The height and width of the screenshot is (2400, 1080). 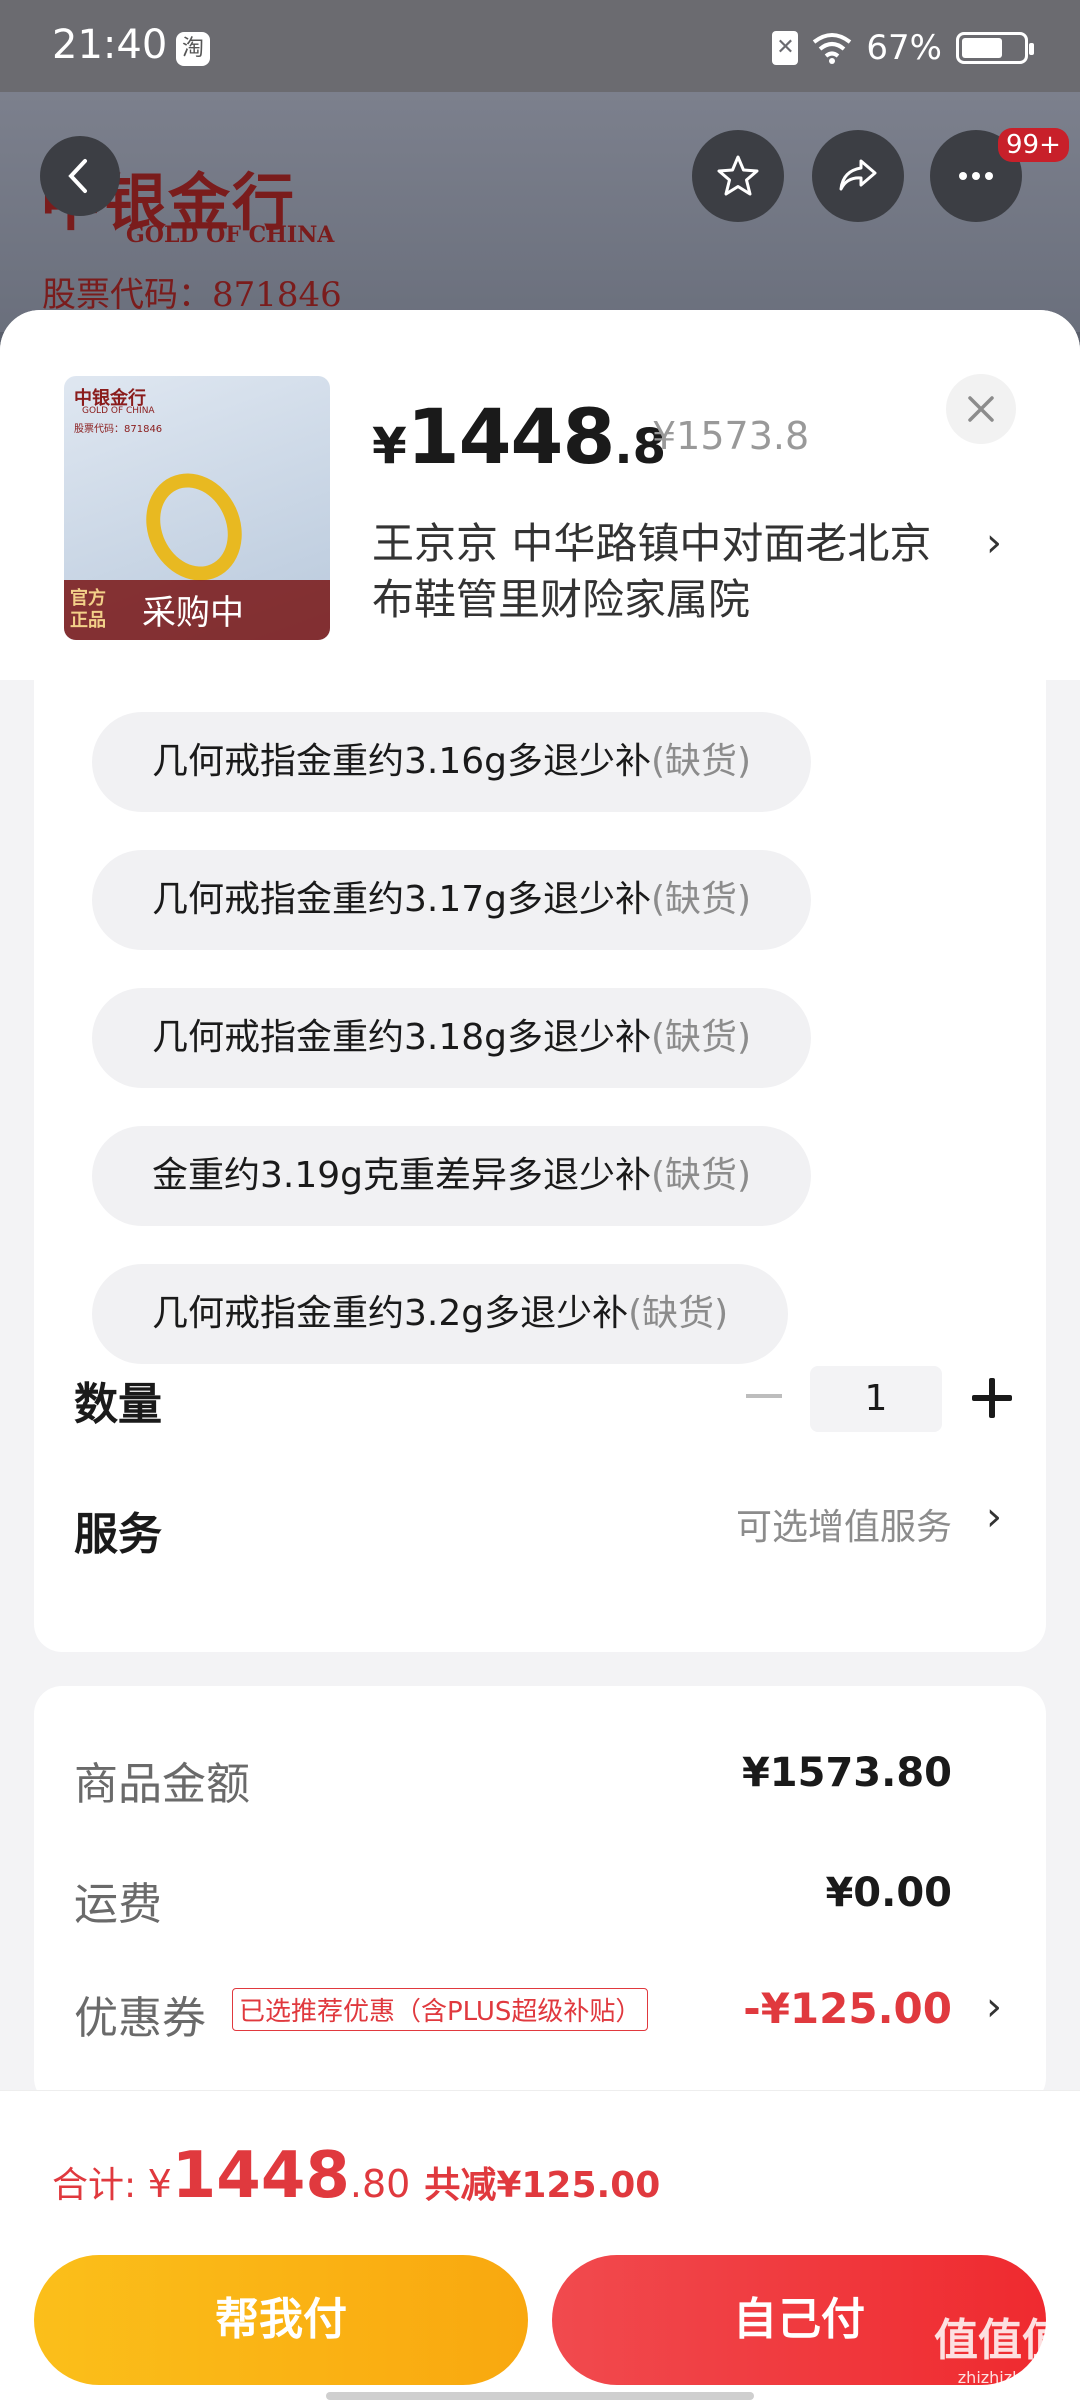 I want to click on variant-chip: 几何戒指金重约3.18g多退少补(缺货), so click(x=452, y=1038).